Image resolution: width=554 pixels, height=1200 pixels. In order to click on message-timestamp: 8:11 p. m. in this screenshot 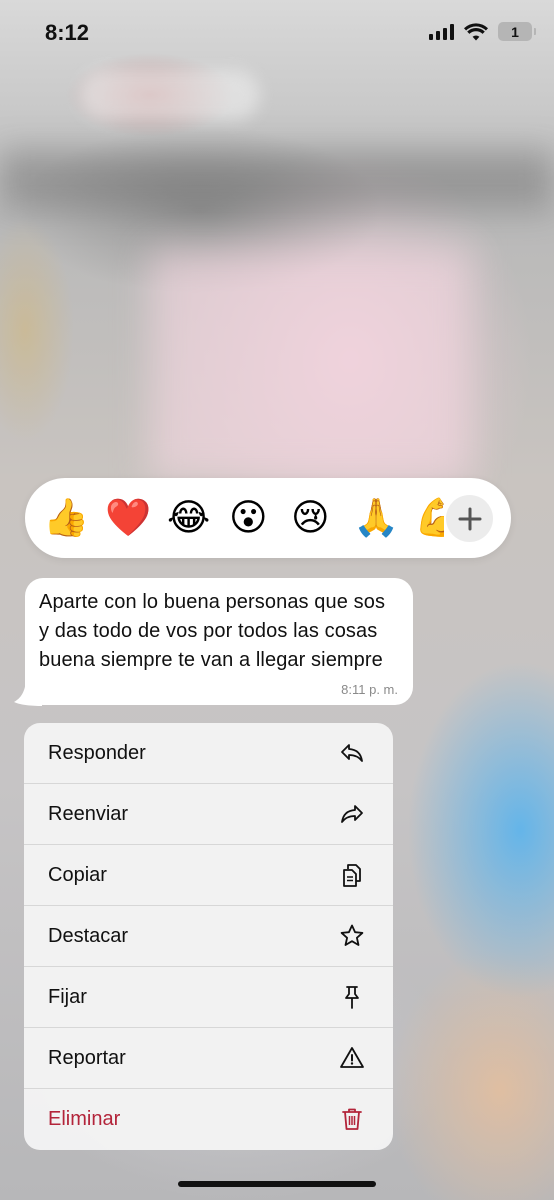, I will do `click(369, 689)`.